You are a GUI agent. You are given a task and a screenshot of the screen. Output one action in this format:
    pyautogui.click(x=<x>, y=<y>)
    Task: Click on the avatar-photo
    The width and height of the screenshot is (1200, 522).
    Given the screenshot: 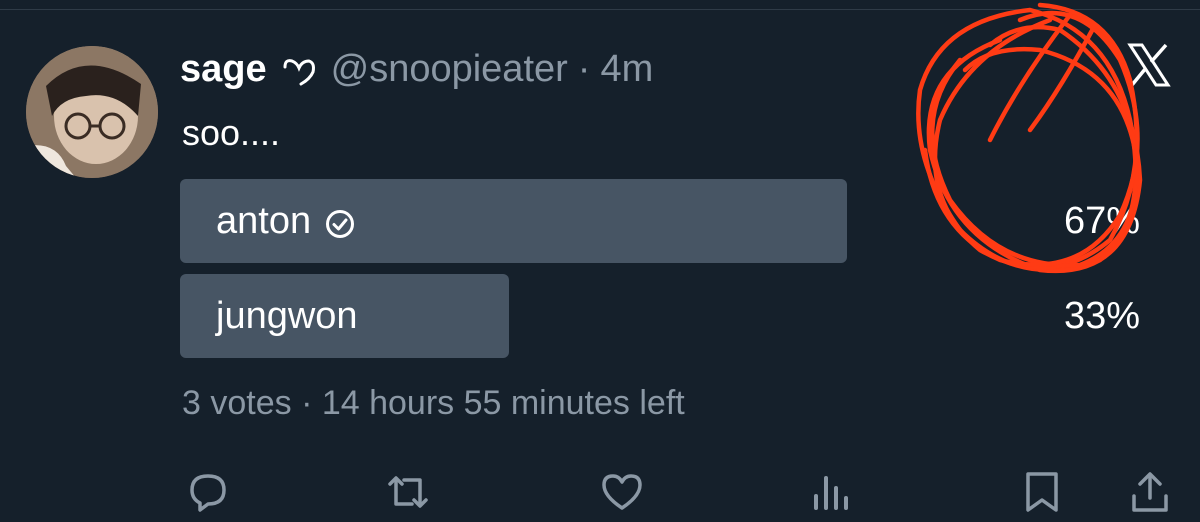 What is the action you would take?
    pyautogui.click(x=92, y=112)
    